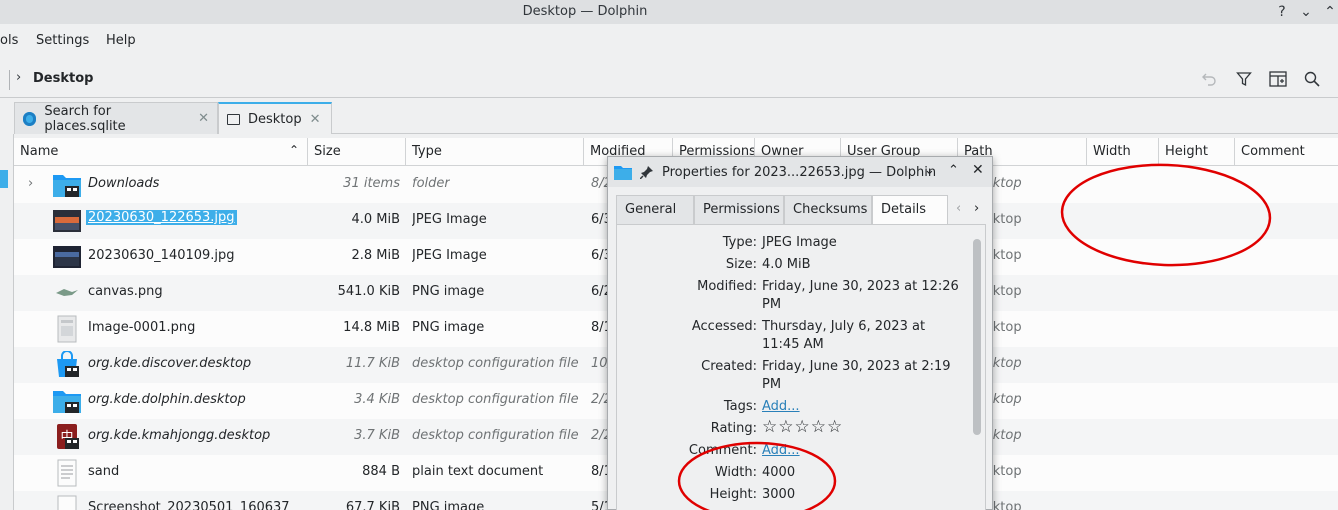 Image resolution: width=1338 pixels, height=510 pixels. What do you see at coordinates (124, 183) in the screenshot?
I see `file-name: Downloads` at bounding box center [124, 183].